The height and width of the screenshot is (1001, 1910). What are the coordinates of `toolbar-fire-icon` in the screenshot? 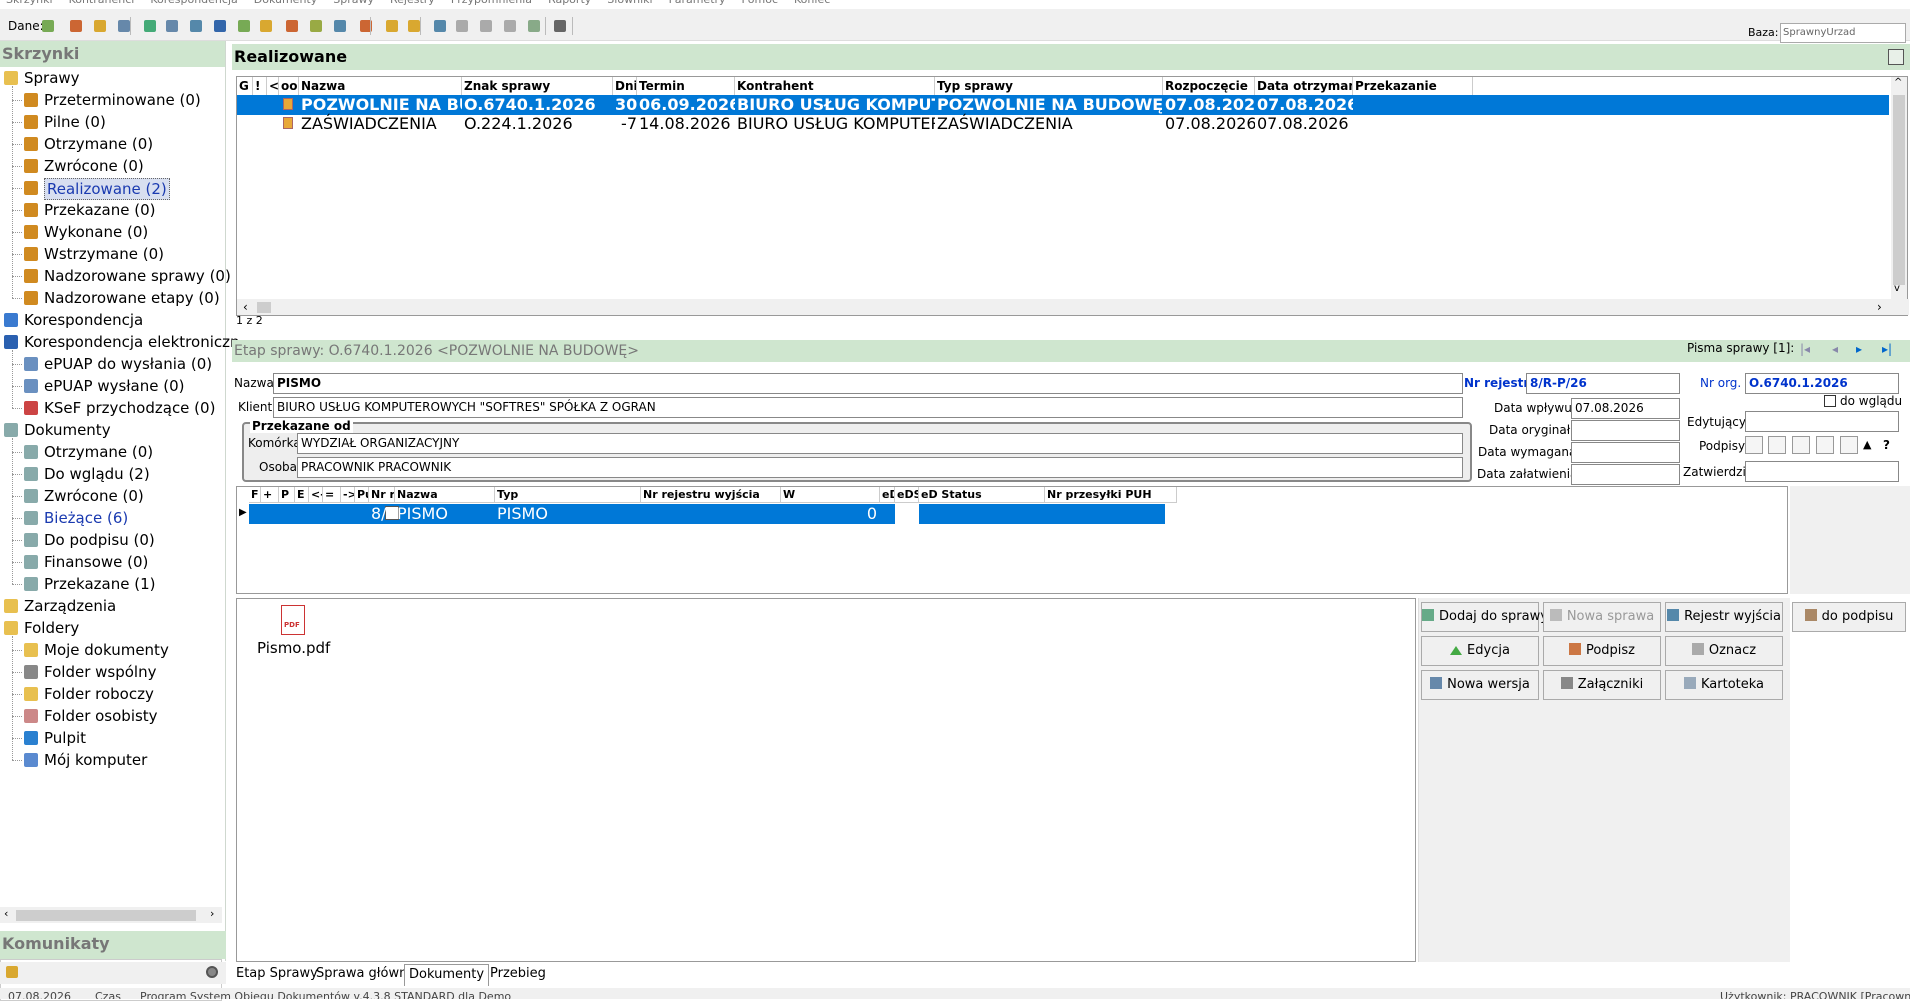 It's located at (439, 25).